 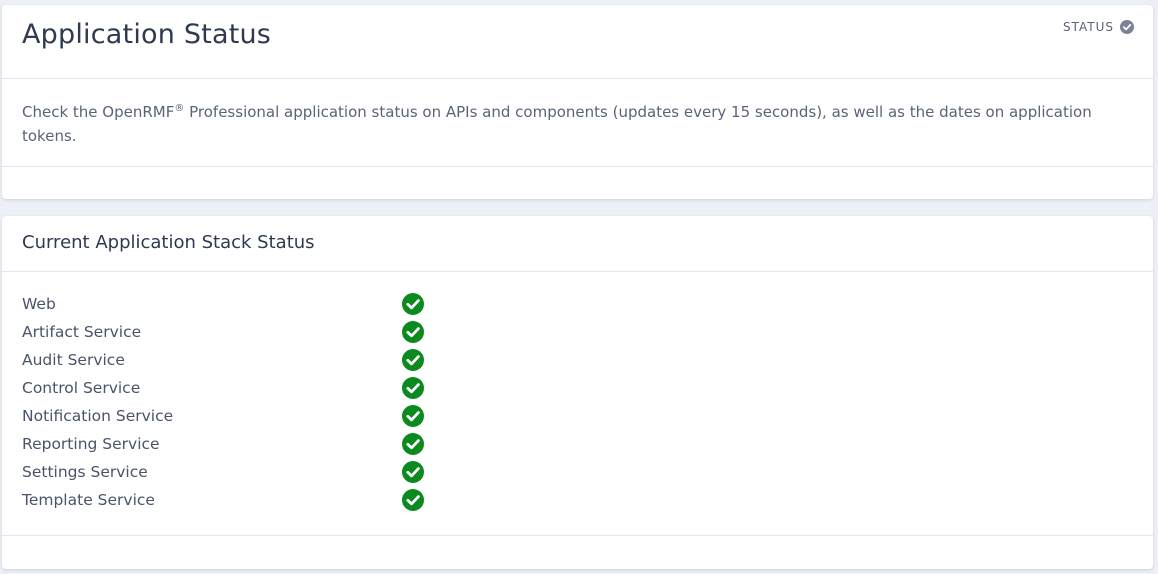 I want to click on service-row: Artifact Service, so click(x=232, y=332).